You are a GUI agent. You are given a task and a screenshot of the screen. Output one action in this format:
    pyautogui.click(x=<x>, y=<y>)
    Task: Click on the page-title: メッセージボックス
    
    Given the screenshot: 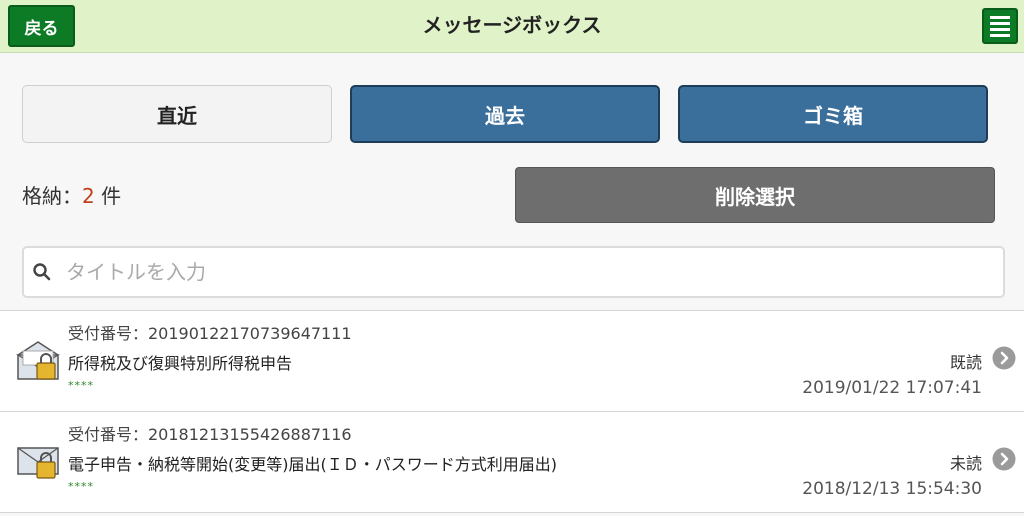 What is the action you would take?
    pyautogui.click(x=512, y=25)
    